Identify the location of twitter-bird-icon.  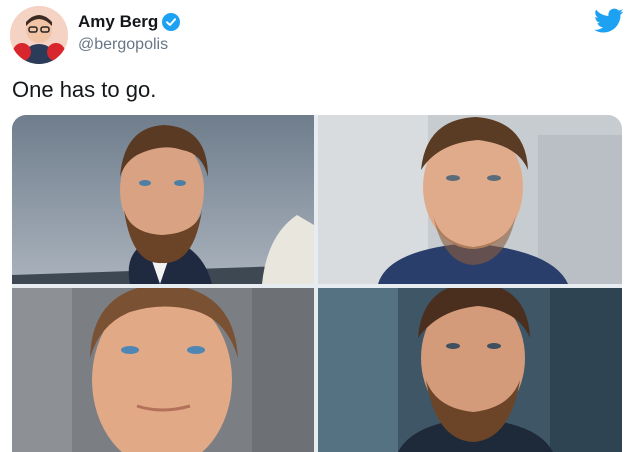
(609, 21).